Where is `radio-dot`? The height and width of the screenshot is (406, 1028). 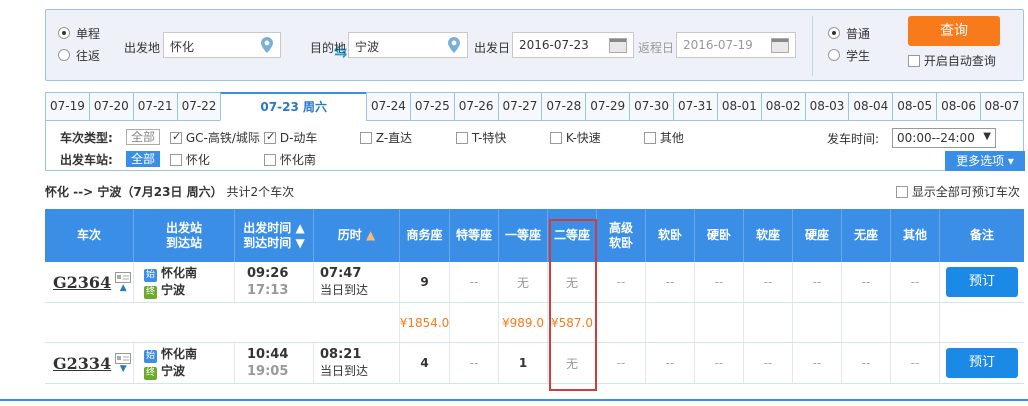 radio-dot is located at coordinates (834, 33).